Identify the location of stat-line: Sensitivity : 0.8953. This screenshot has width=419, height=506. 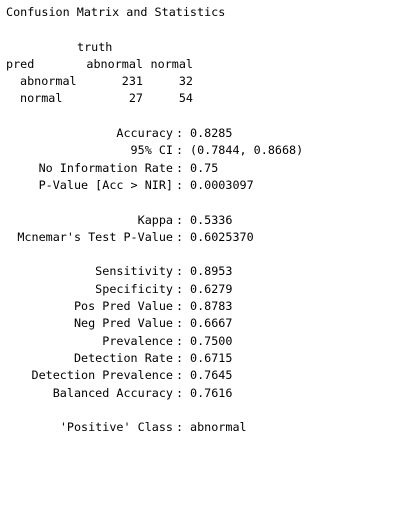
(209, 271).